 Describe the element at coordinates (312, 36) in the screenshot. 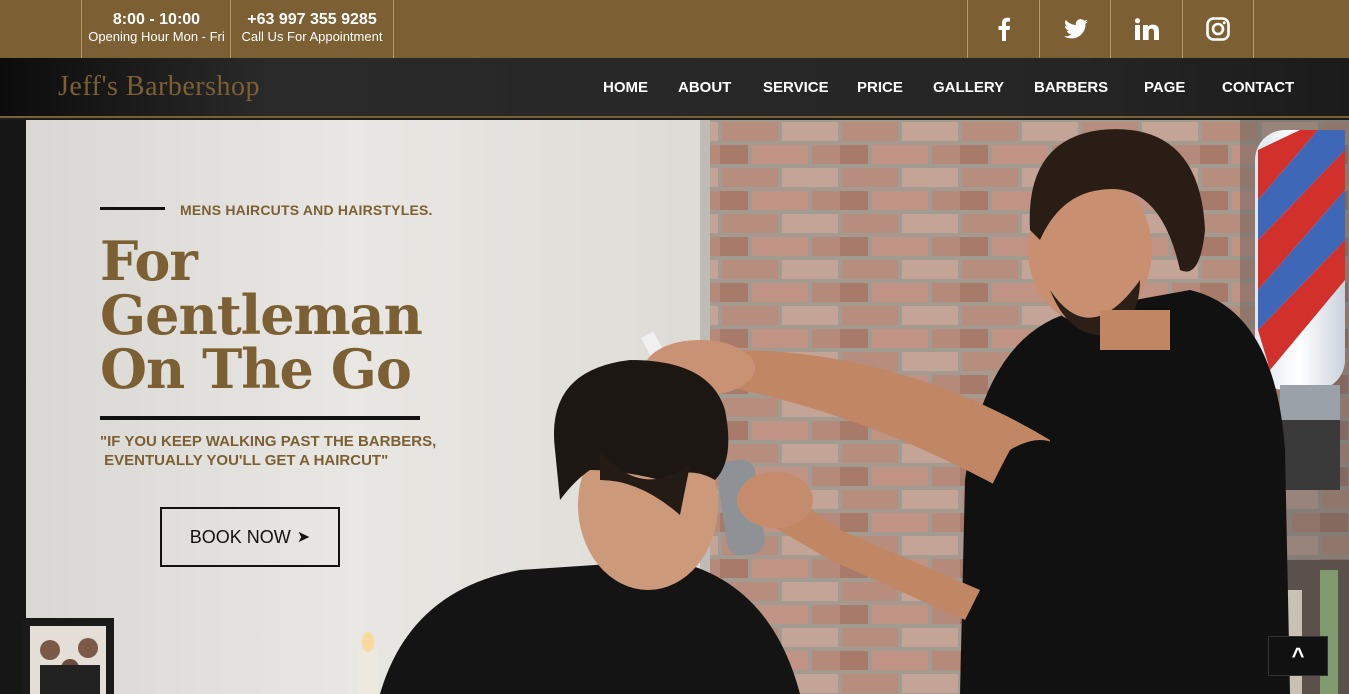

I see `phone-label: Call Us For Appointment` at that location.